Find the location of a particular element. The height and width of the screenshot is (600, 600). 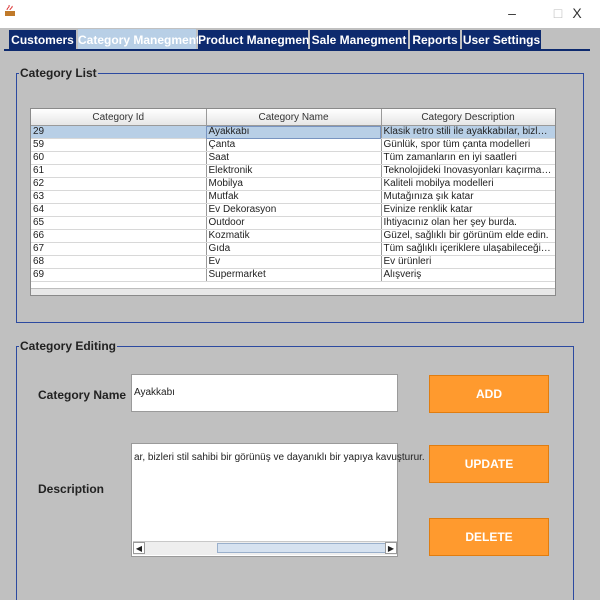

minimize-button: – is located at coordinates (512, 13).